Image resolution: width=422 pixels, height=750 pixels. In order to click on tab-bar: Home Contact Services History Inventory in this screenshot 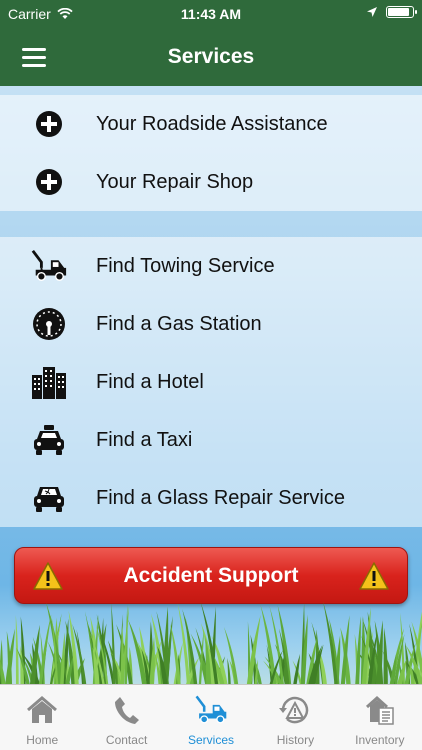, I will do `click(211, 717)`.